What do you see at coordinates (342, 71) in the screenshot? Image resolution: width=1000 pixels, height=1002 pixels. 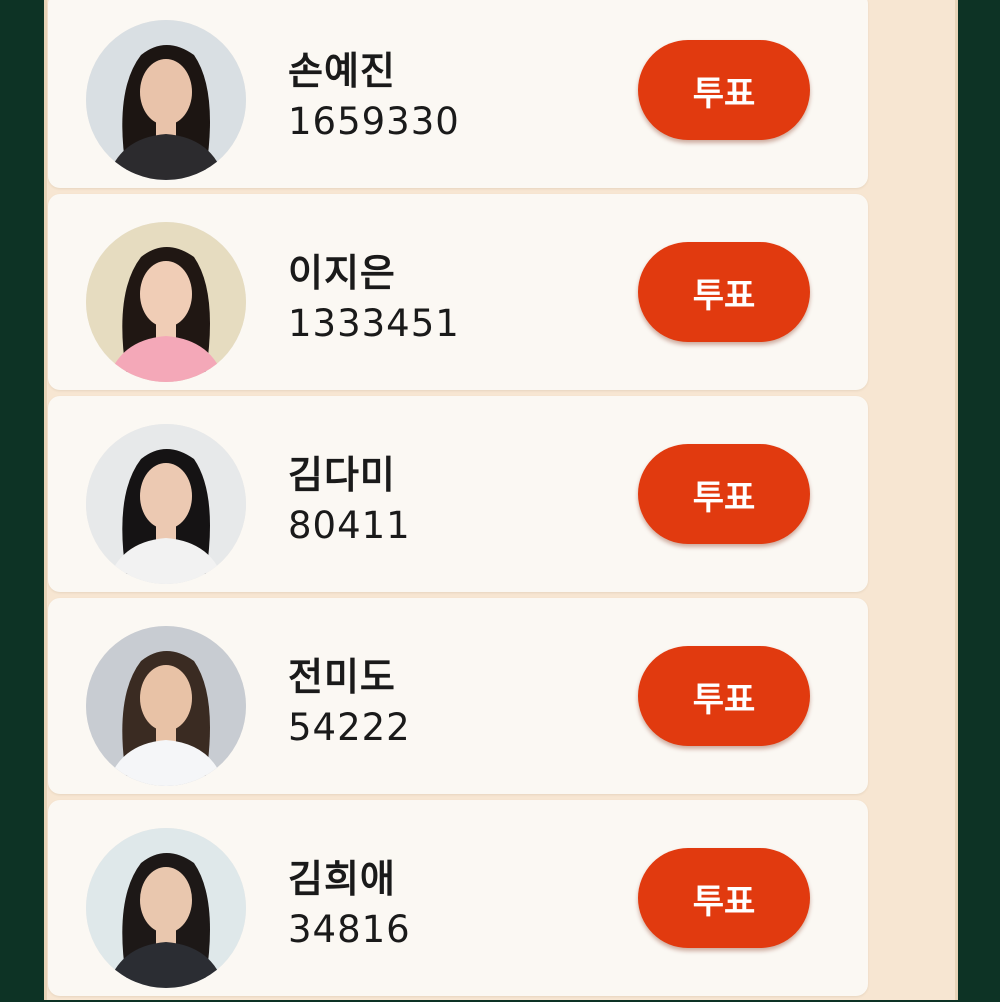 I see `candidate-name: 손예진` at bounding box center [342, 71].